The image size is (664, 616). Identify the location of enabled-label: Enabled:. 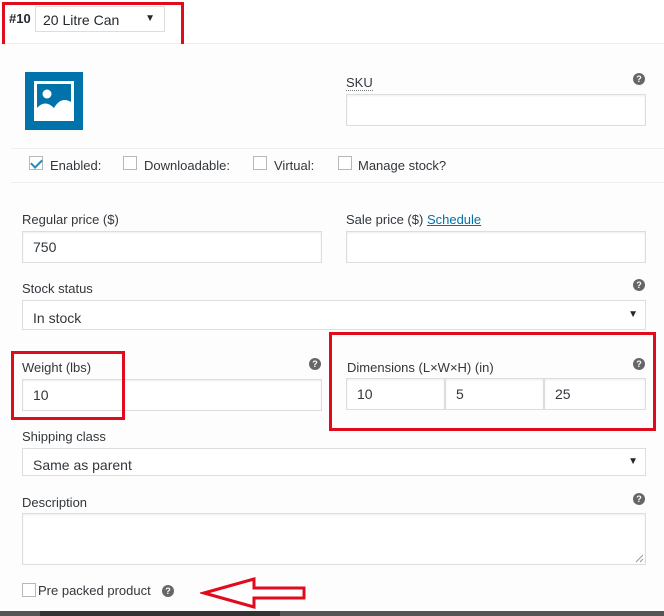
(76, 165).